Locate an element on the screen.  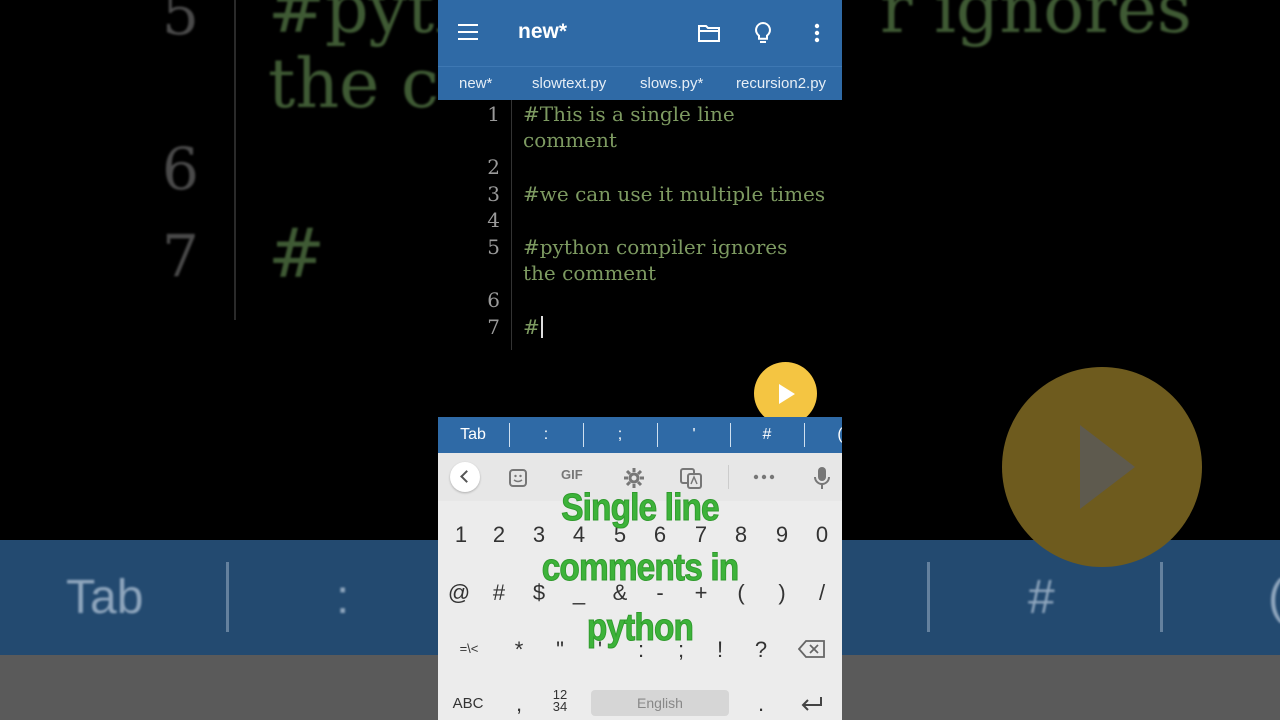
code-line: #This is a single line is located at coordinates (629, 114).